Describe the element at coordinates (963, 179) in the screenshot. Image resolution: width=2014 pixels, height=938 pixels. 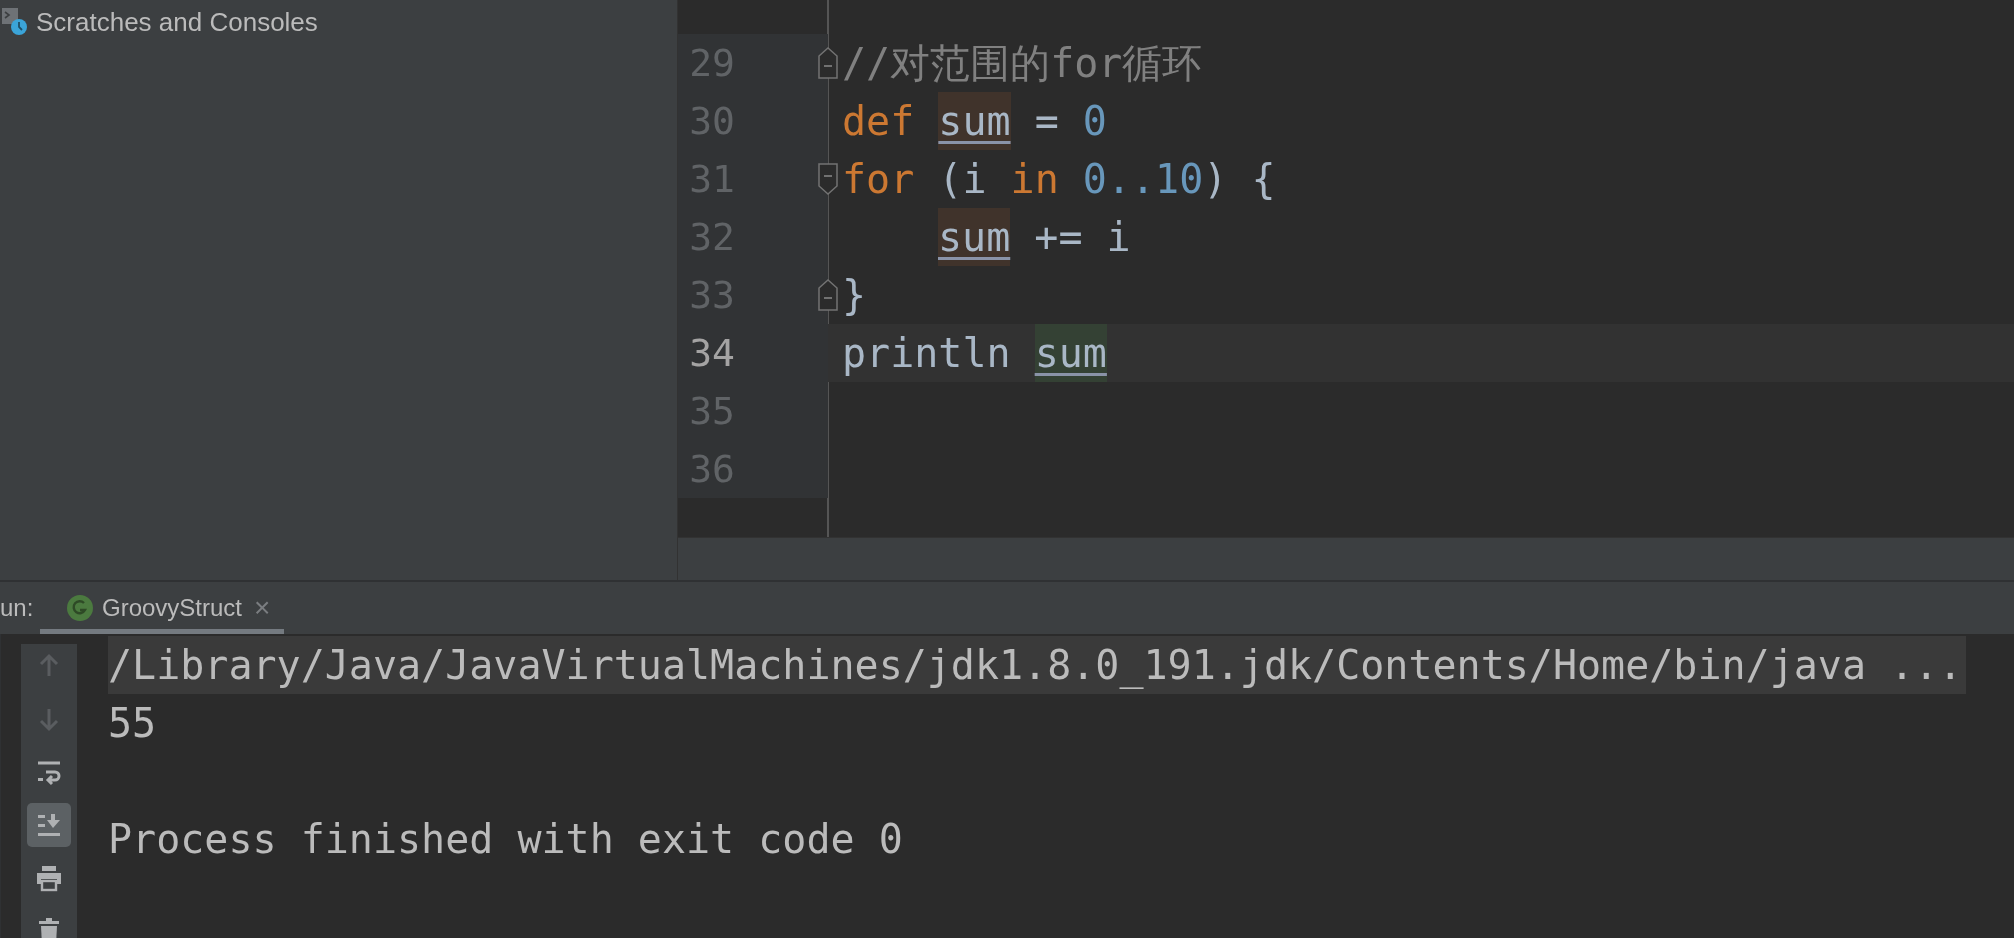
I see `code-text: (i` at that location.